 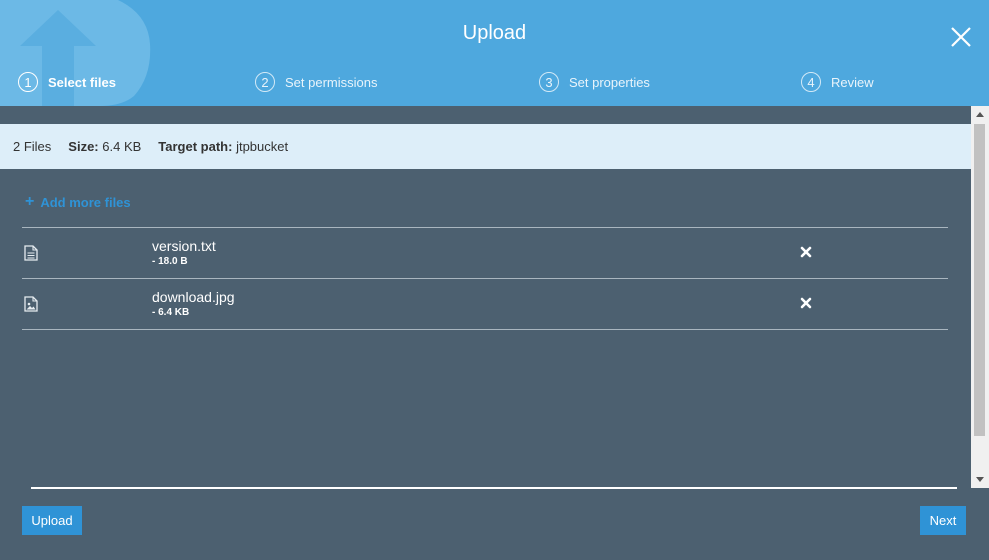 I want to click on target-path: Target path: jtpbucket, so click(x=223, y=146).